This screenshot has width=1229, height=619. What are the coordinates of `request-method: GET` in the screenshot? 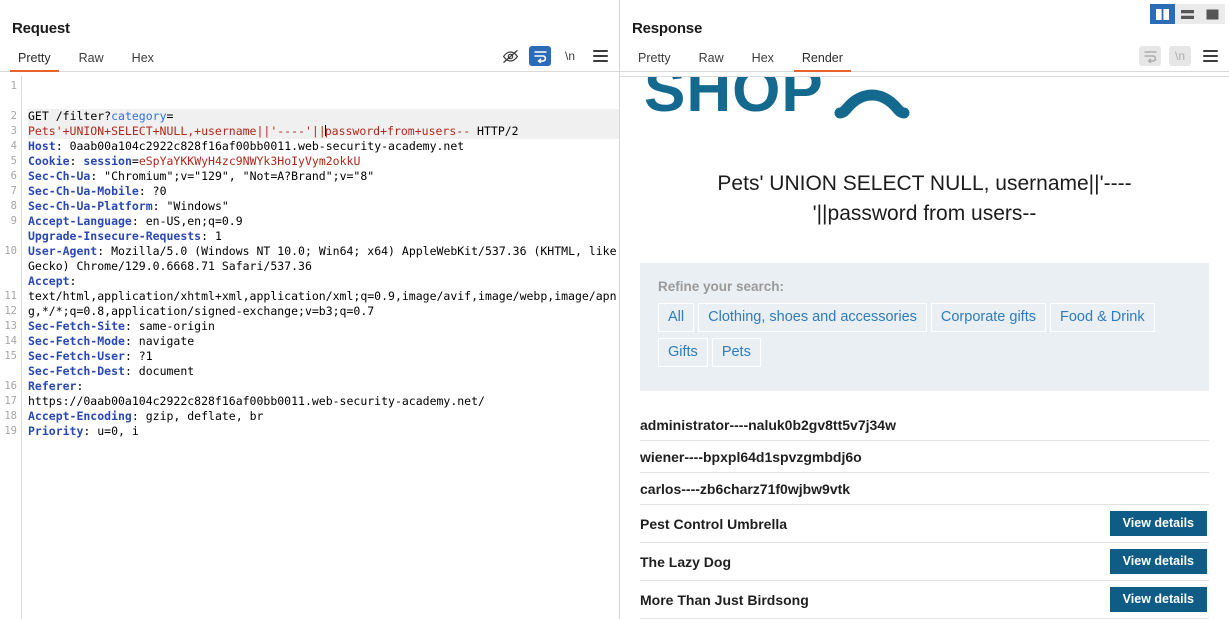 It's located at (38, 116).